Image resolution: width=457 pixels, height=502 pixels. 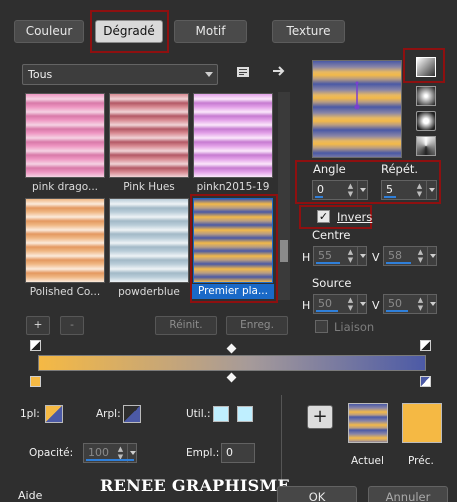 What do you see at coordinates (35, 345) in the screenshot?
I see `top-left-stop-icon` at bounding box center [35, 345].